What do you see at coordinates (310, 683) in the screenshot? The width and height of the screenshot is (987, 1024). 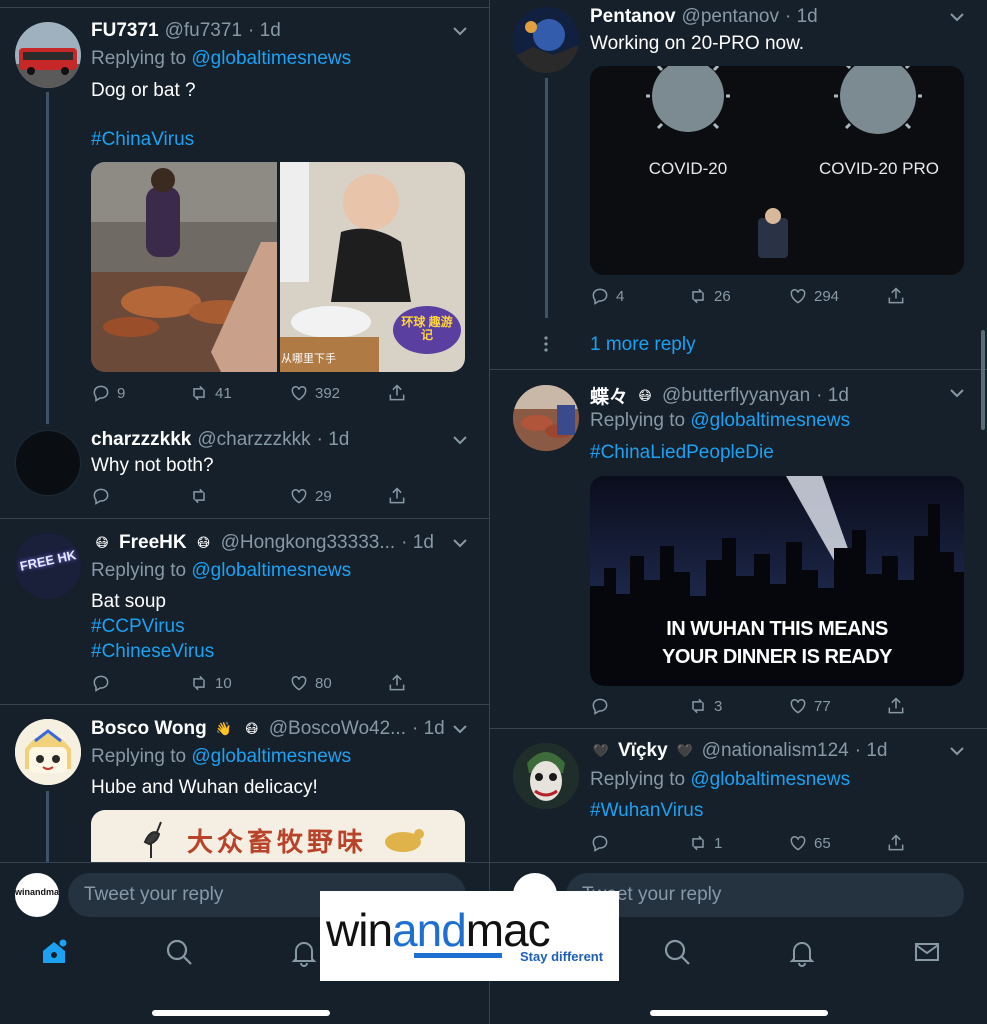 I see `like-button: 80` at bounding box center [310, 683].